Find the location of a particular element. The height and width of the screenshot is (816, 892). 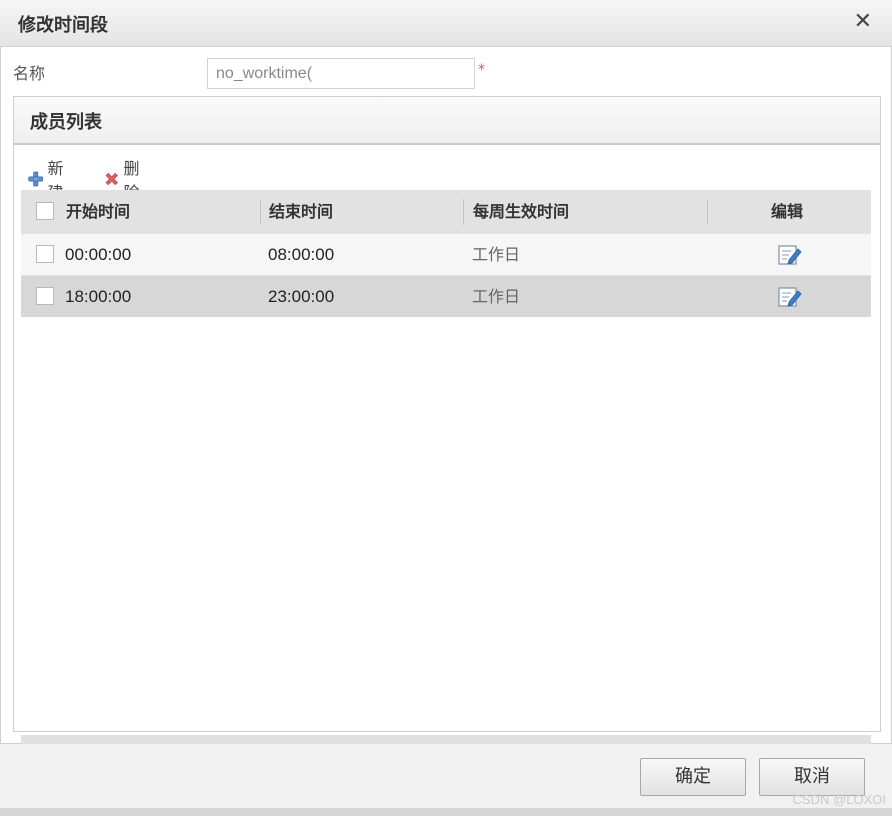

x-icon is located at coordinates (111, 179).